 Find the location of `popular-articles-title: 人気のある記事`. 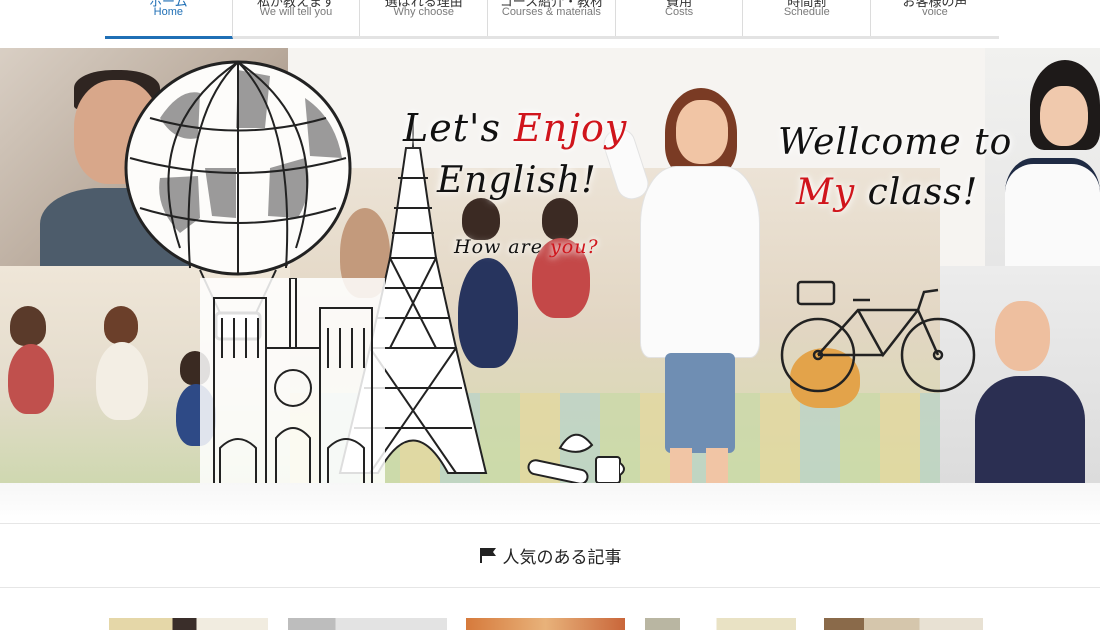

popular-articles-title: 人気のある記事 is located at coordinates (562, 557).